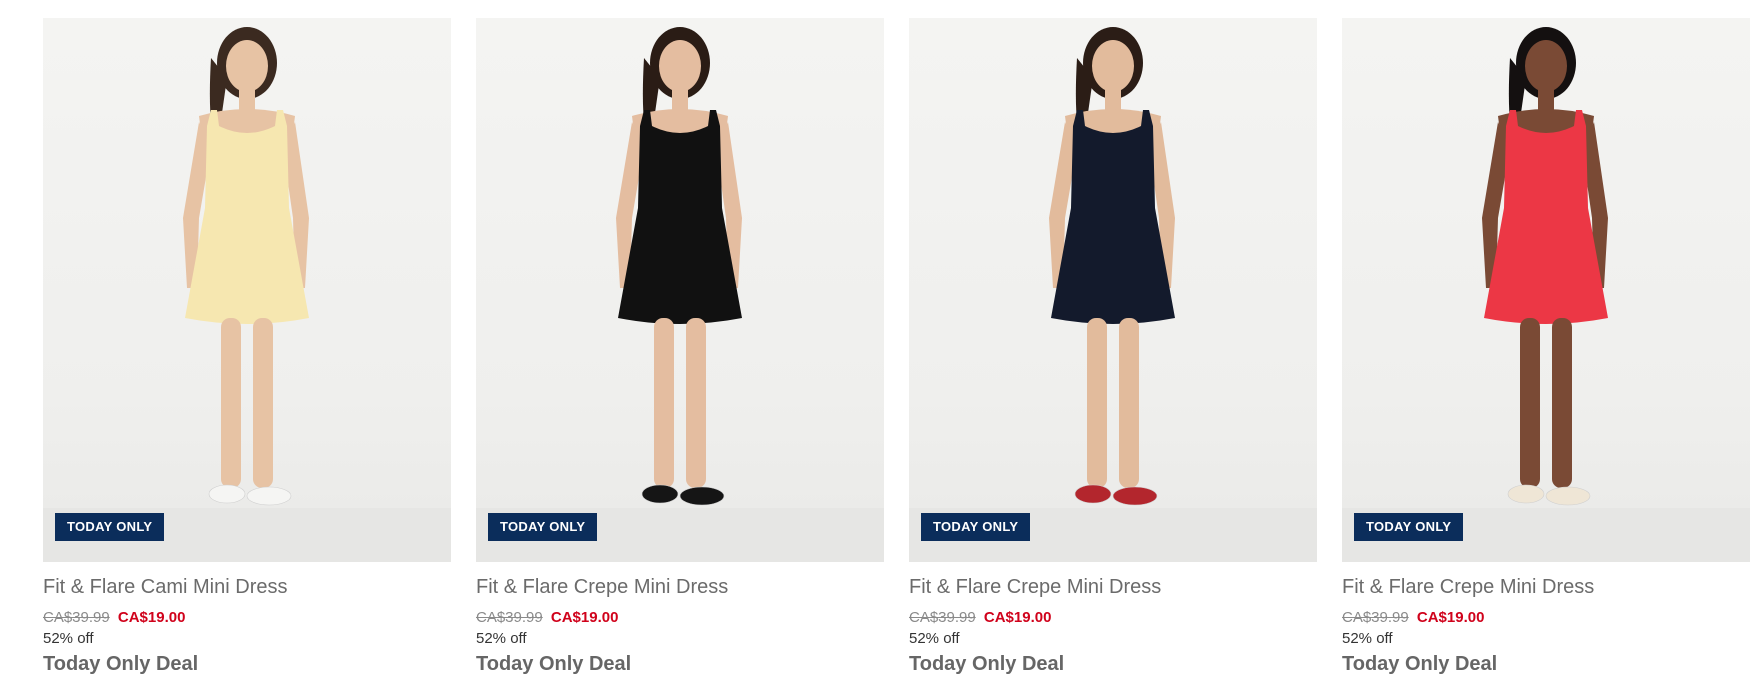 This screenshot has width=1758, height=682. Describe the element at coordinates (247, 587) in the screenshot. I see `product-title: Fit & Flare Cami Mini Dress` at that location.